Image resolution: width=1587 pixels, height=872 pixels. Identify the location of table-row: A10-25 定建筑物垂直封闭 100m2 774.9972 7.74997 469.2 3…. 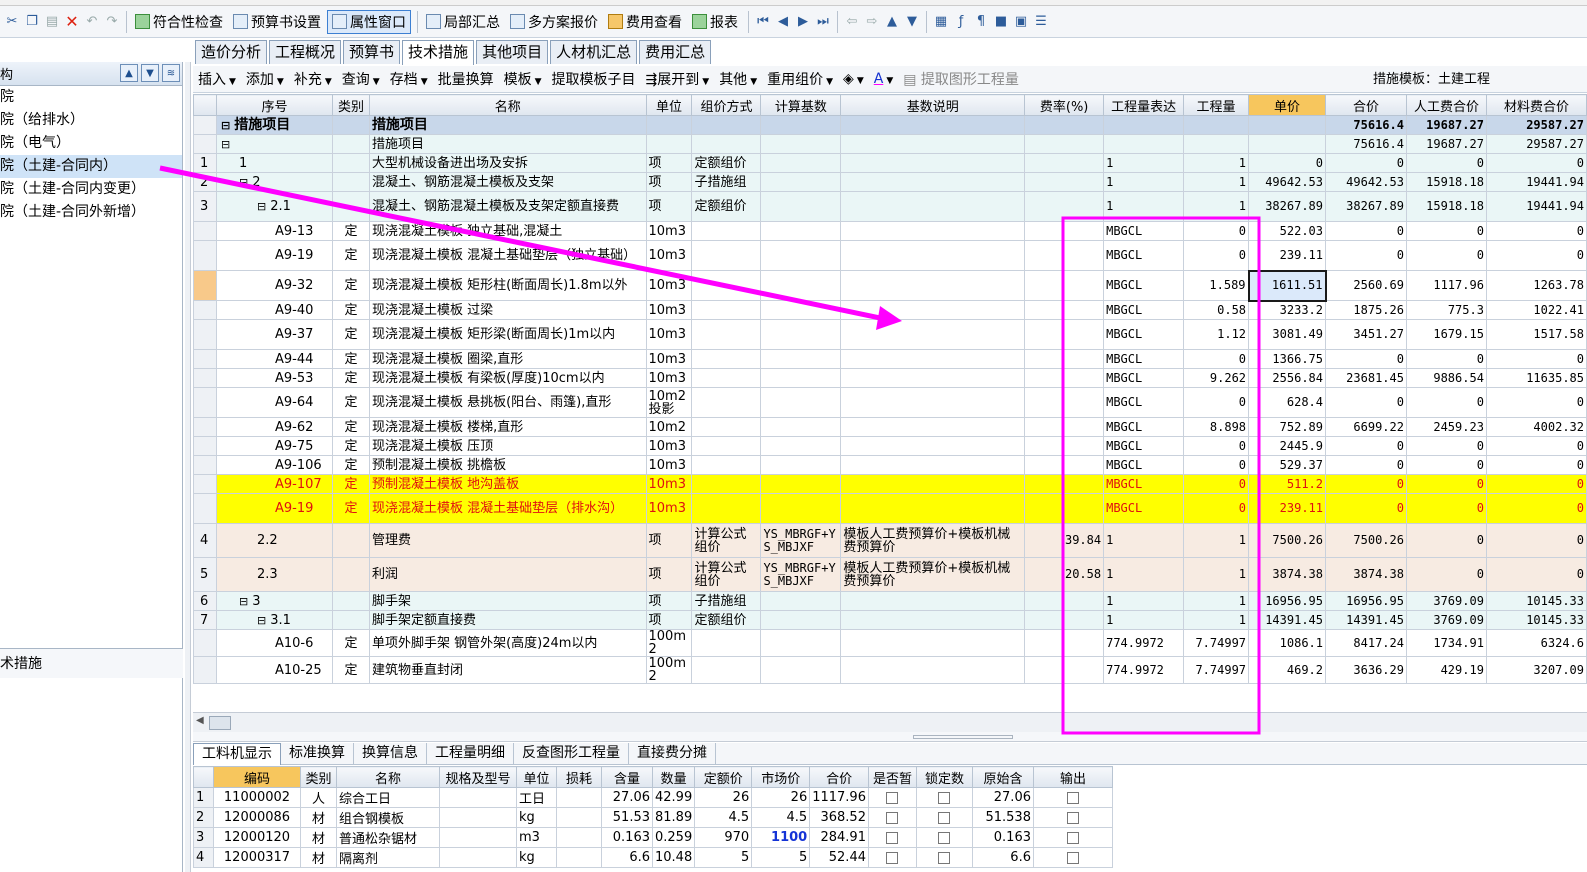
(890, 670).